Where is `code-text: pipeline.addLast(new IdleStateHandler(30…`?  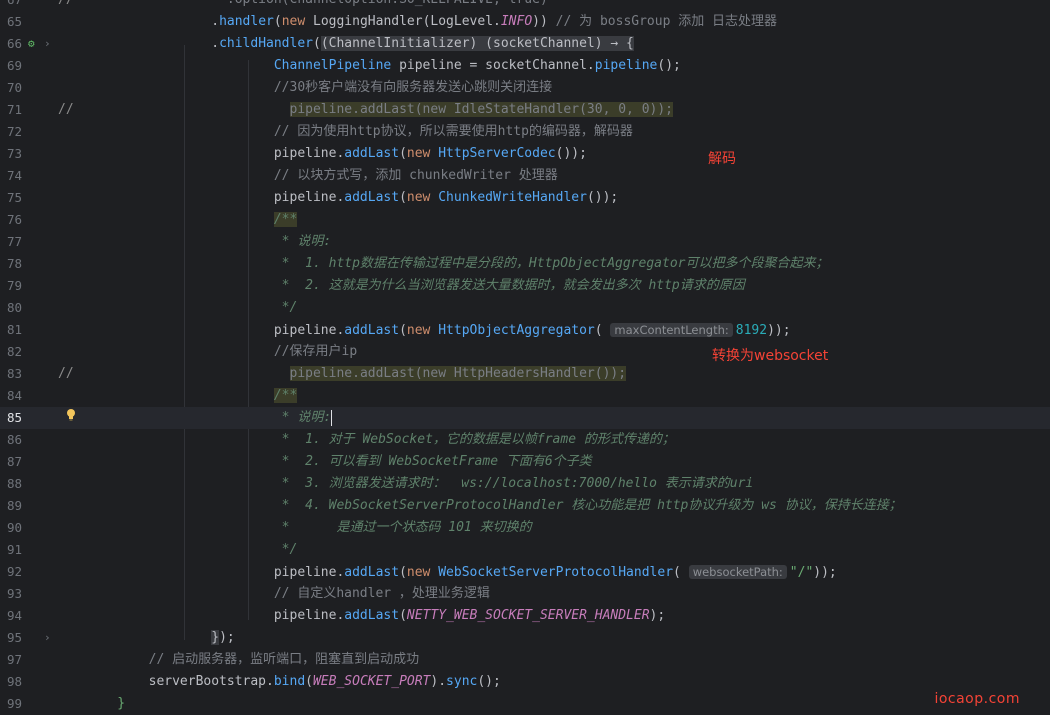 code-text: pipeline.addLast(new IdleStateHandler(30… is located at coordinates (380, 110).